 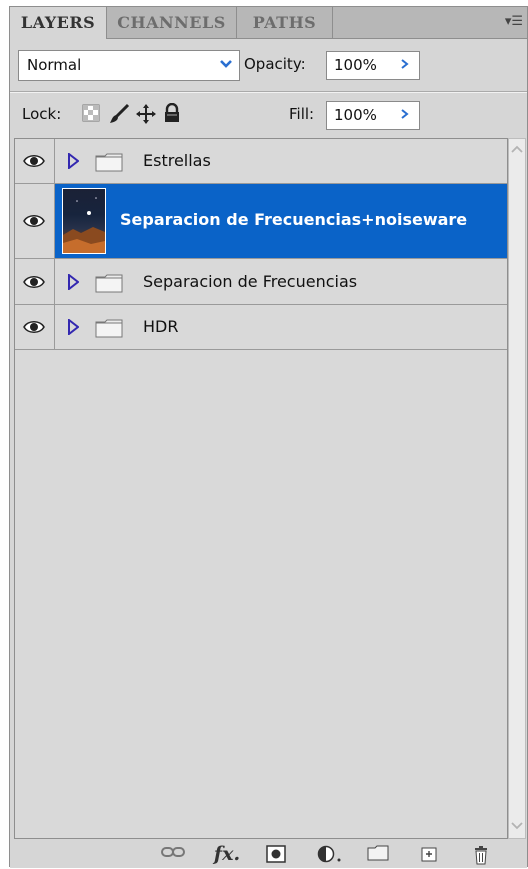 What do you see at coordinates (223, 854) in the screenshot?
I see `fx-text: fx` at bounding box center [223, 854].